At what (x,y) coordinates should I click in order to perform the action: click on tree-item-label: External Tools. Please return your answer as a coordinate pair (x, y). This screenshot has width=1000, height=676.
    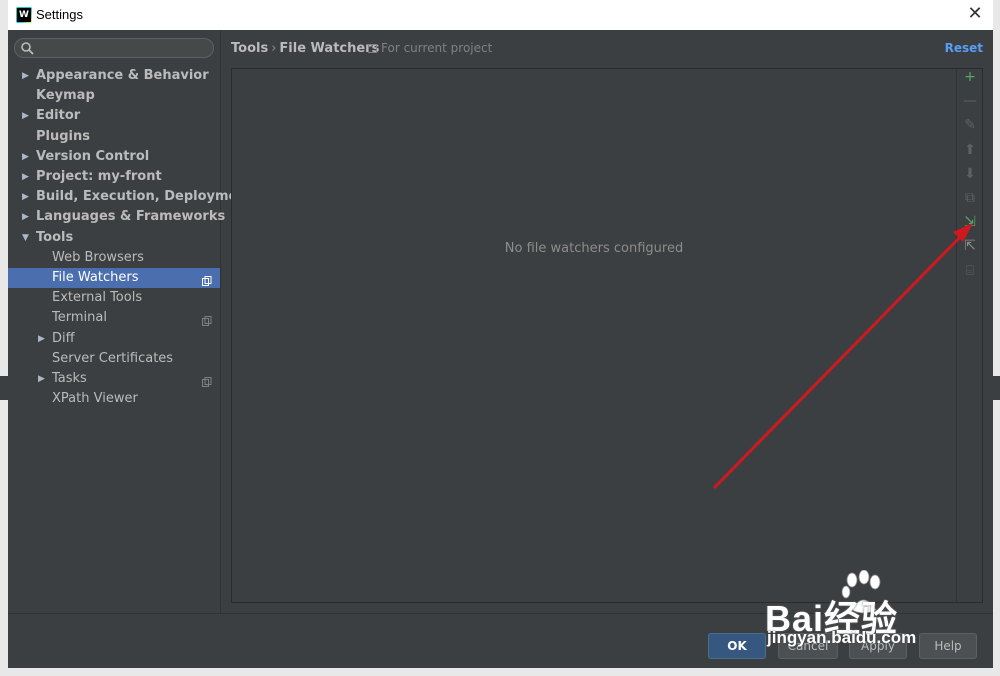
    Looking at the image, I should click on (97, 298).